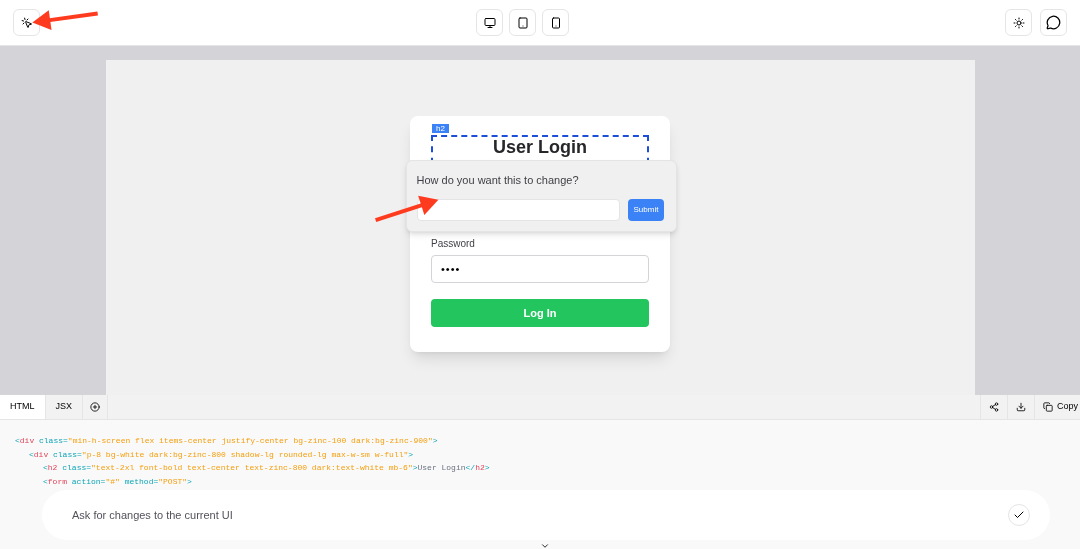 The image size is (1080, 549). I want to click on tablet-icon, so click(522, 22).